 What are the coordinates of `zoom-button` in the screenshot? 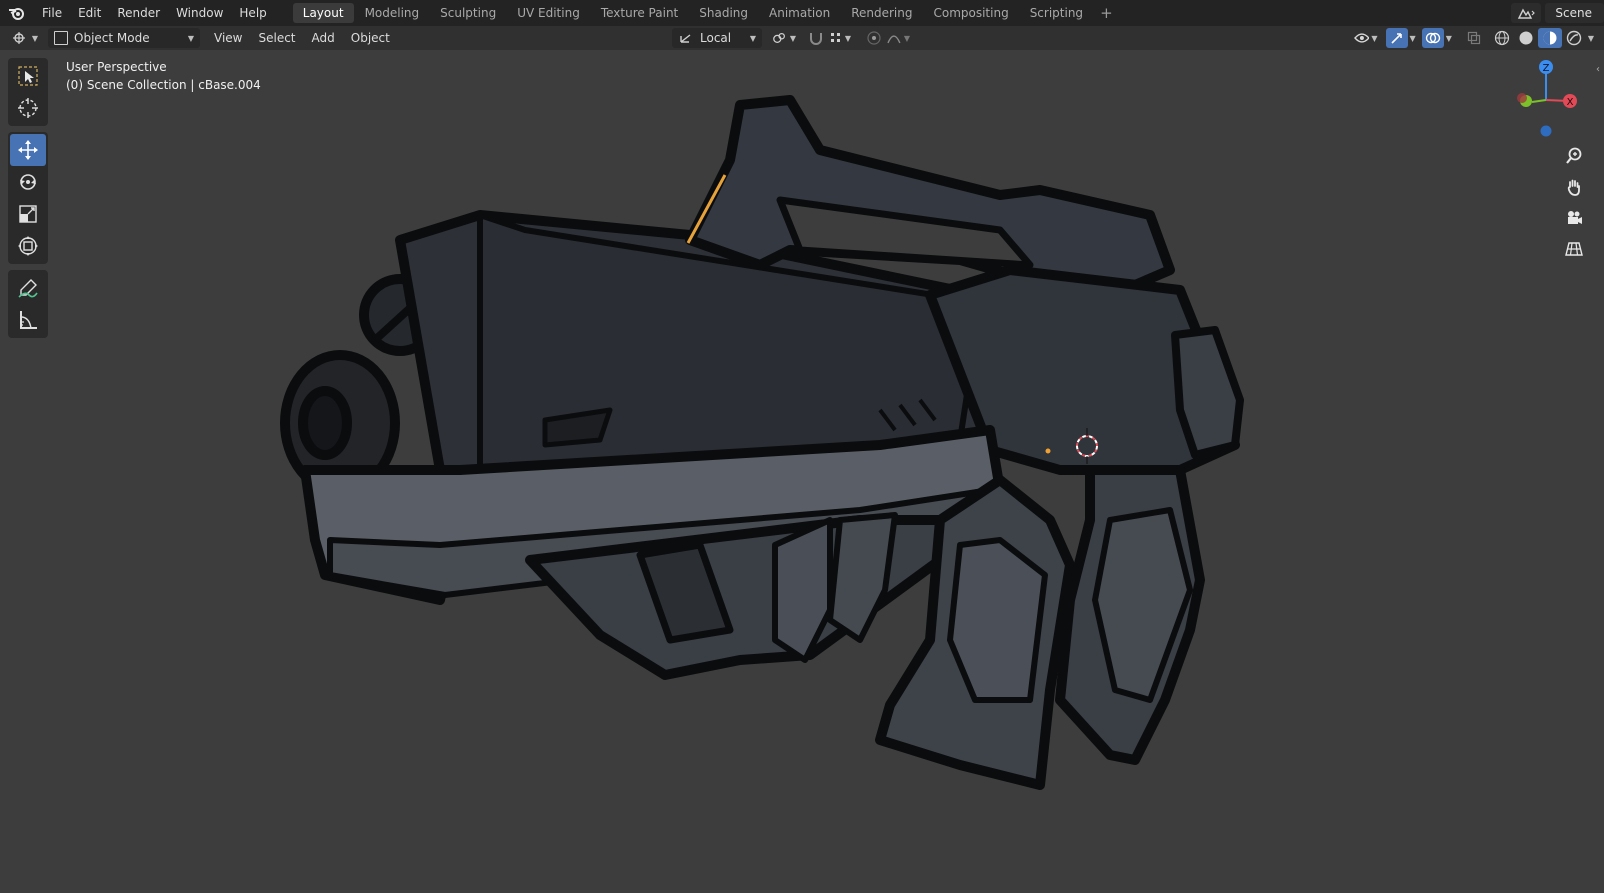 It's located at (1574, 156).